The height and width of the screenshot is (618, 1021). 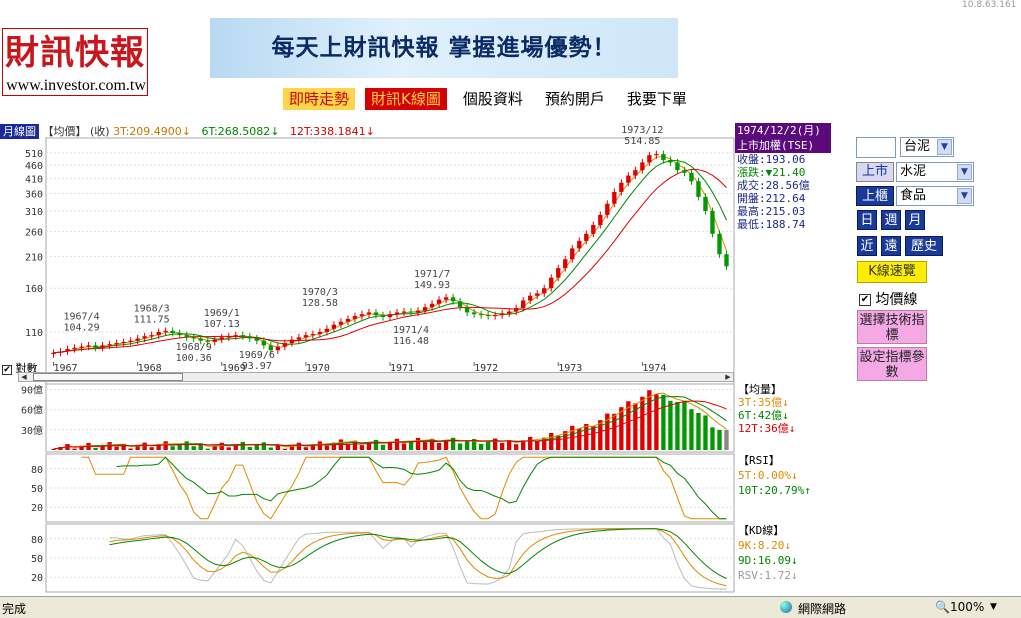 What do you see at coordinates (875, 172) in the screenshot?
I see `listed-button: 上市` at bounding box center [875, 172].